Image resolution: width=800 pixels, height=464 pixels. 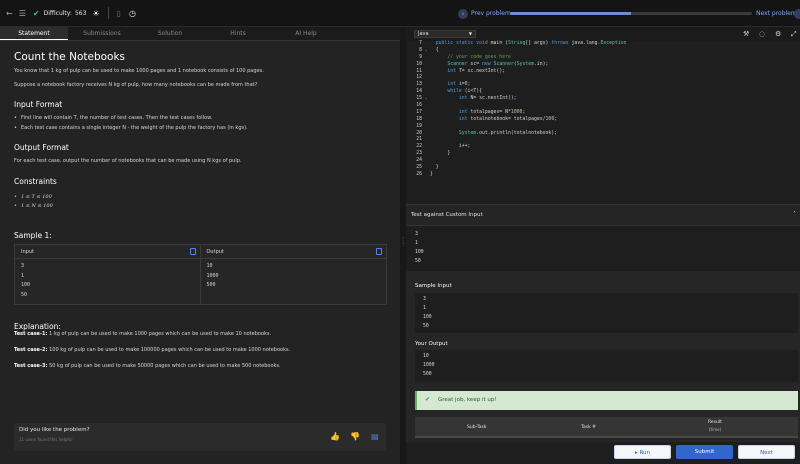 I want to click on code-line: int totalnotebook= totalpages/100;, so click(x=508, y=119).